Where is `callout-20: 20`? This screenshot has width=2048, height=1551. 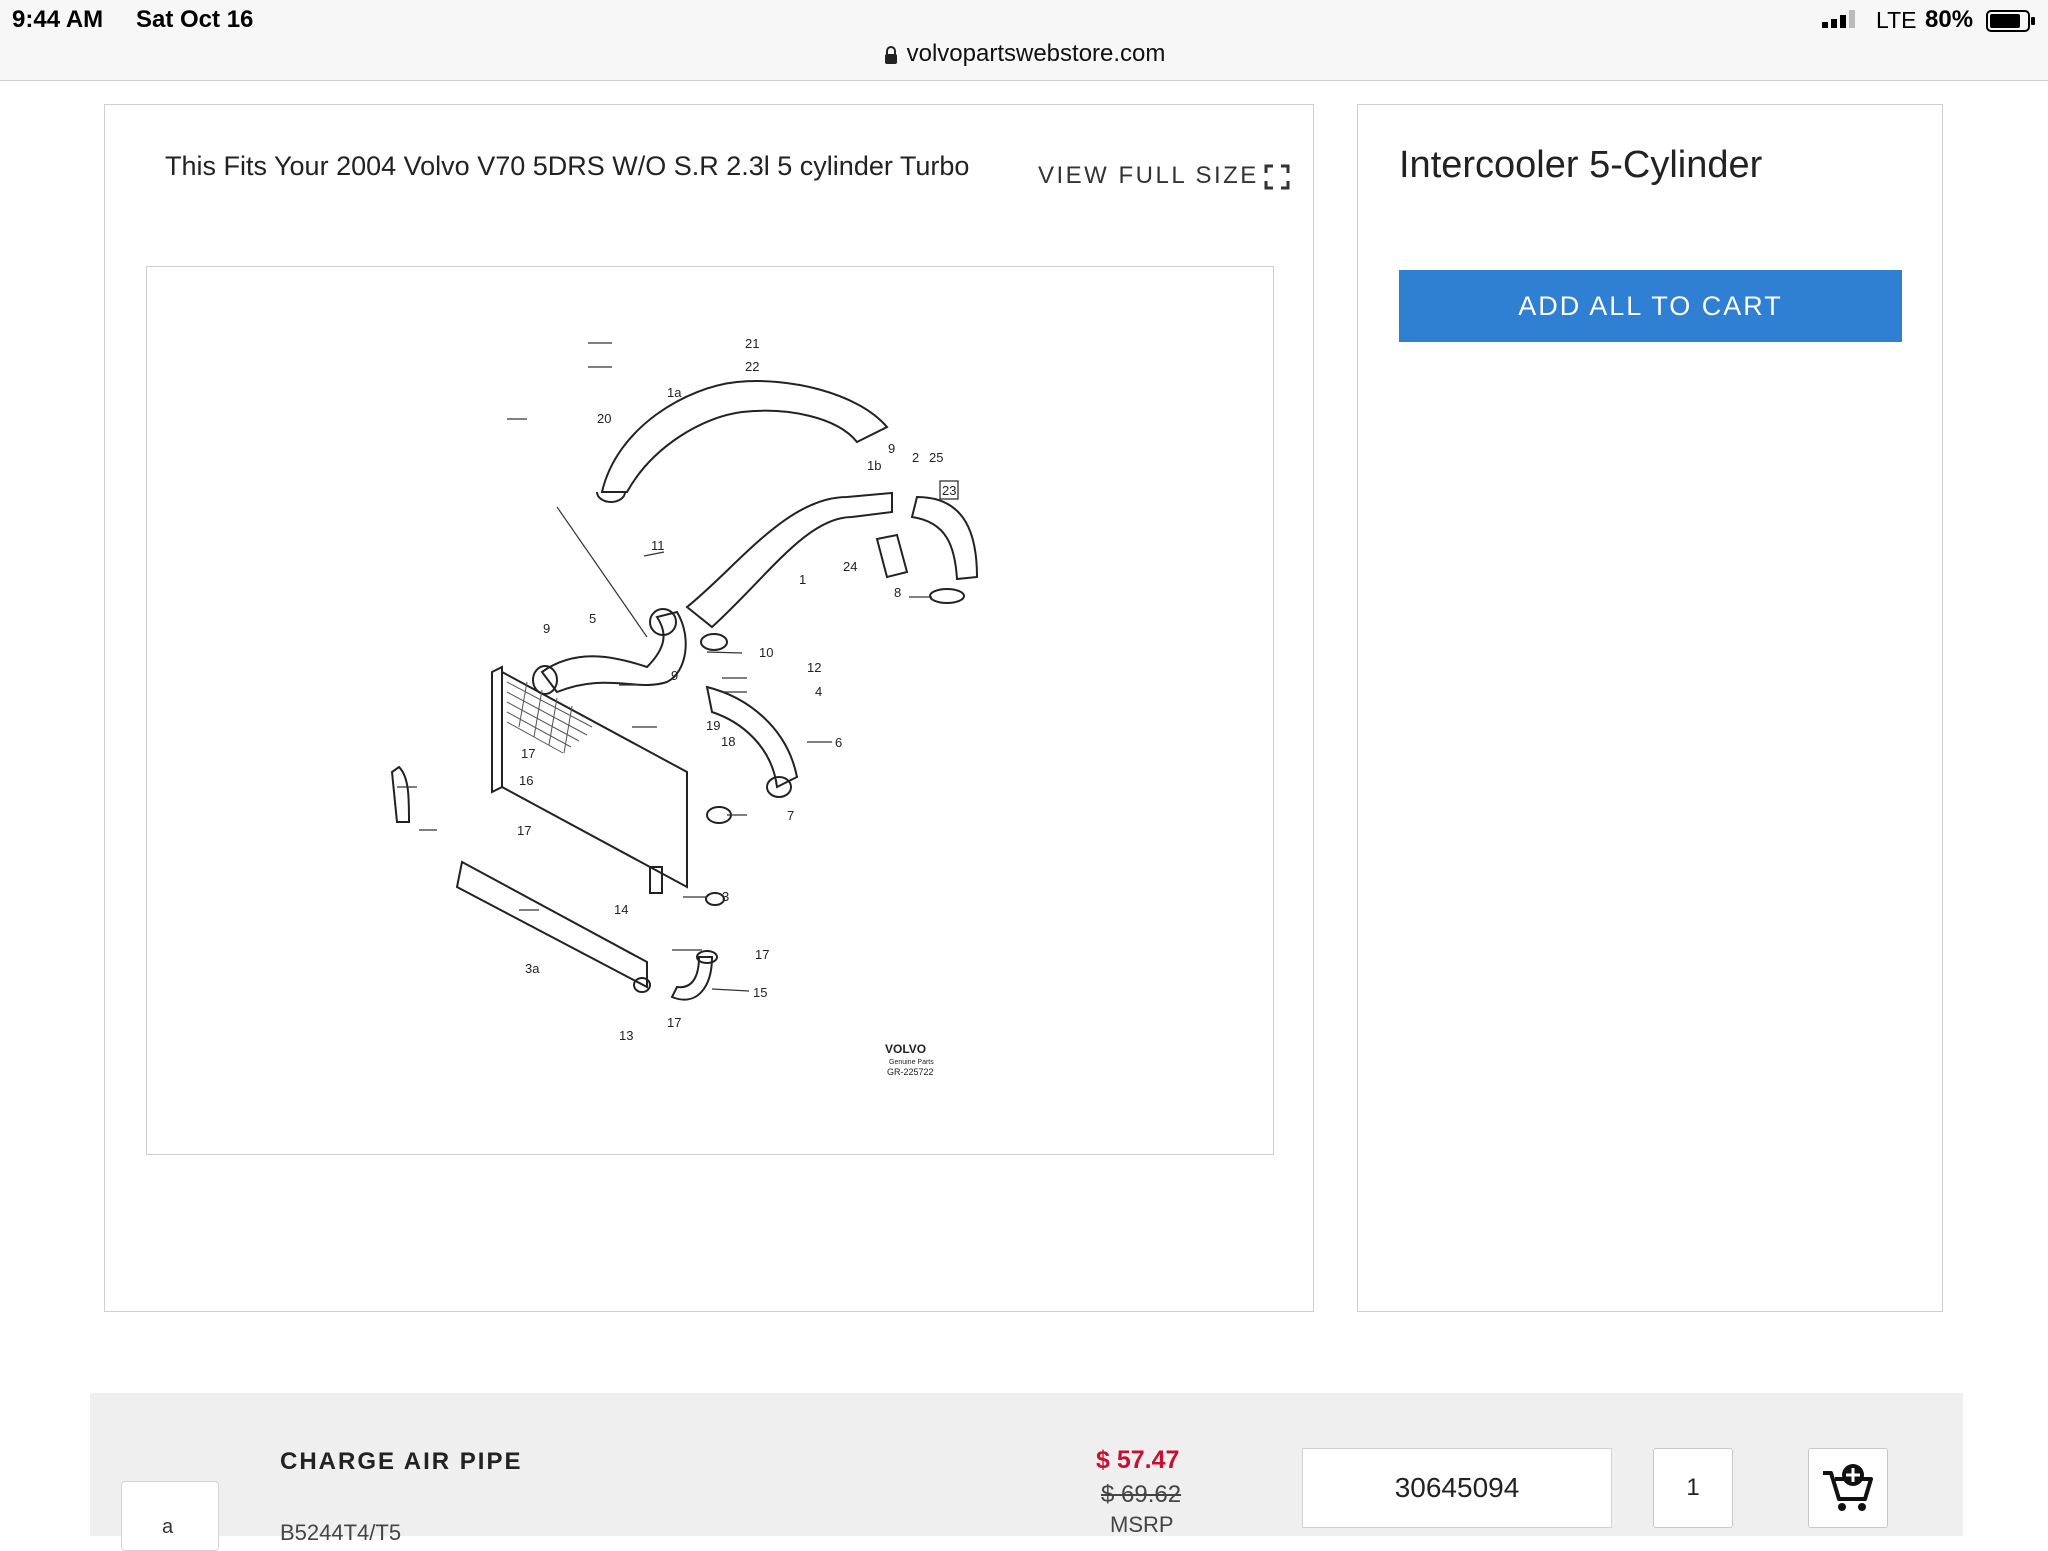 callout-20: 20 is located at coordinates (604, 418).